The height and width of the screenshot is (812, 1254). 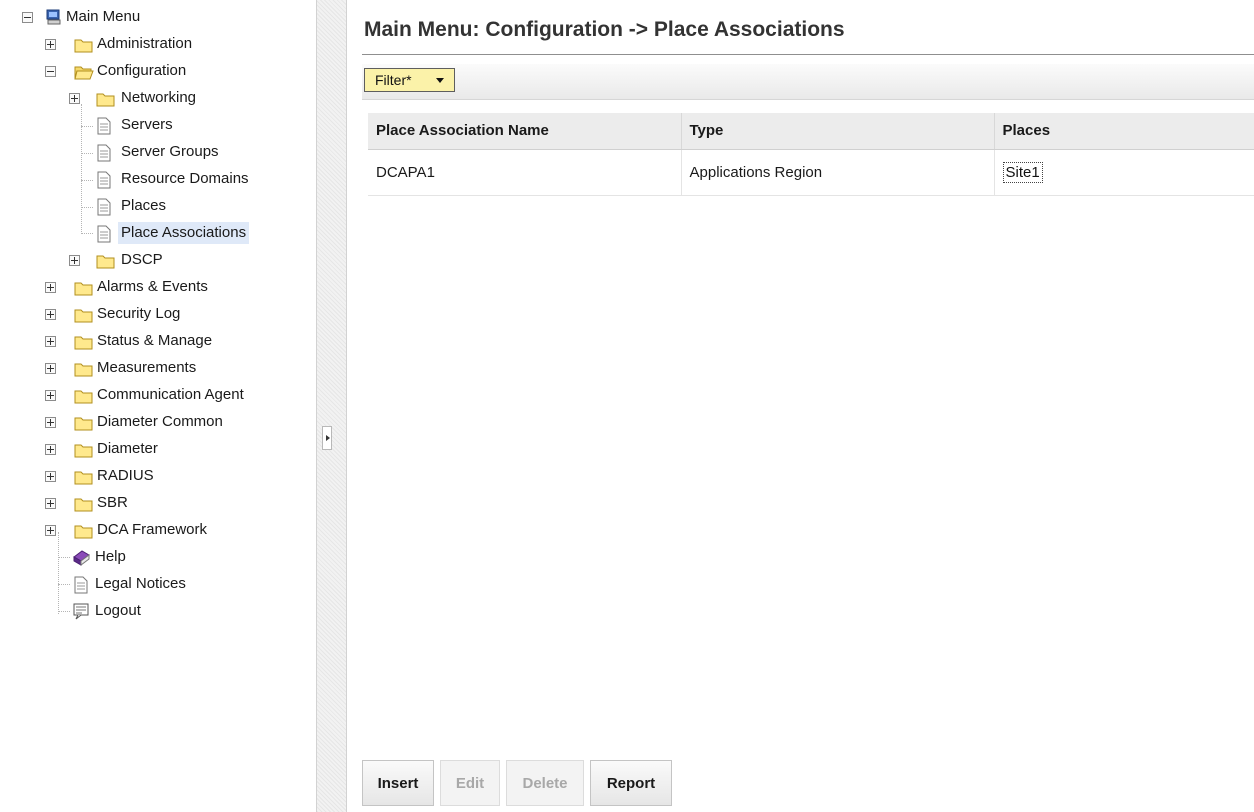 I want to click on panel-splitter, so click(x=331, y=406).